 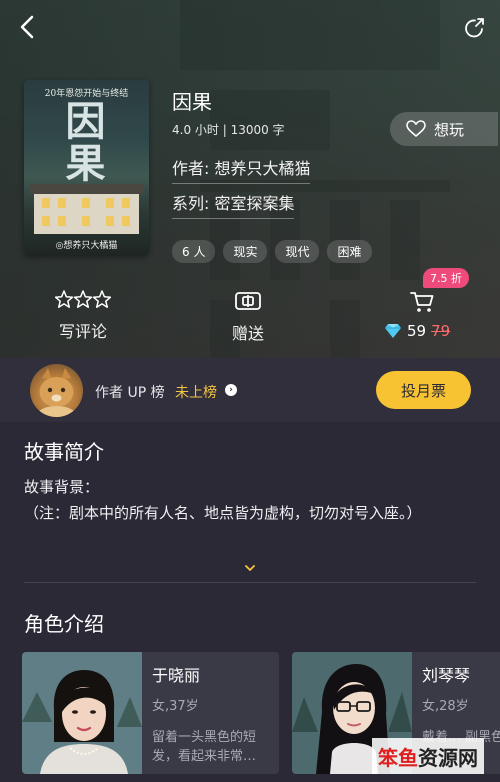 I want to click on author-rank-bar: 作者 UP 榜 未上榜 › 投月票, so click(x=250, y=390).